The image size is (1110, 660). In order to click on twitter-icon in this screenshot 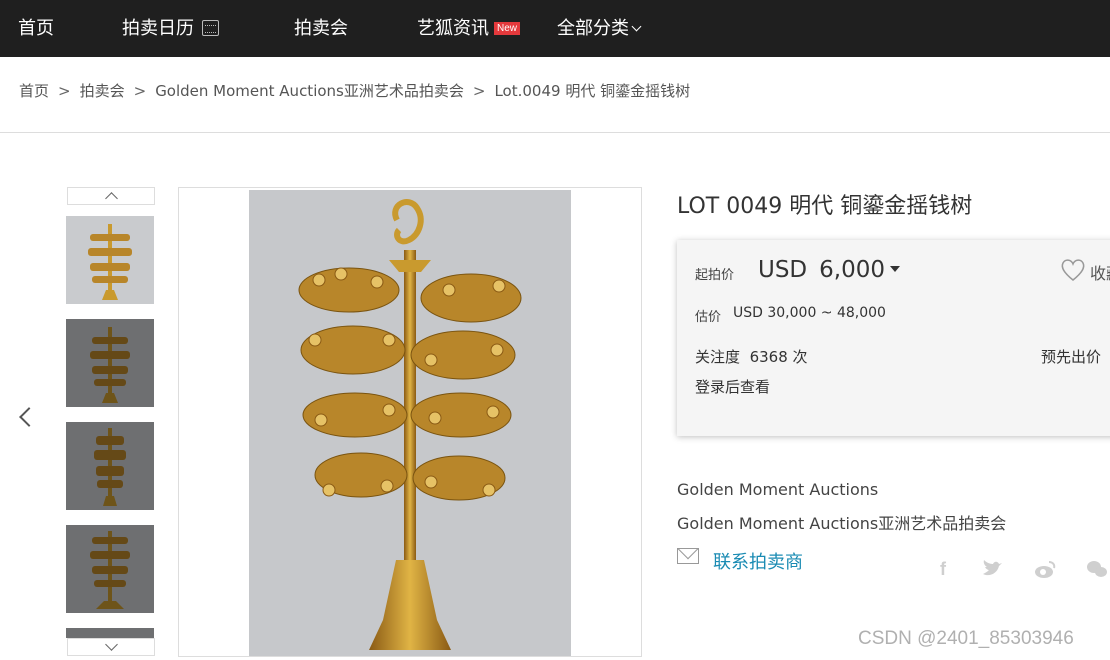, I will do `click(992, 569)`.